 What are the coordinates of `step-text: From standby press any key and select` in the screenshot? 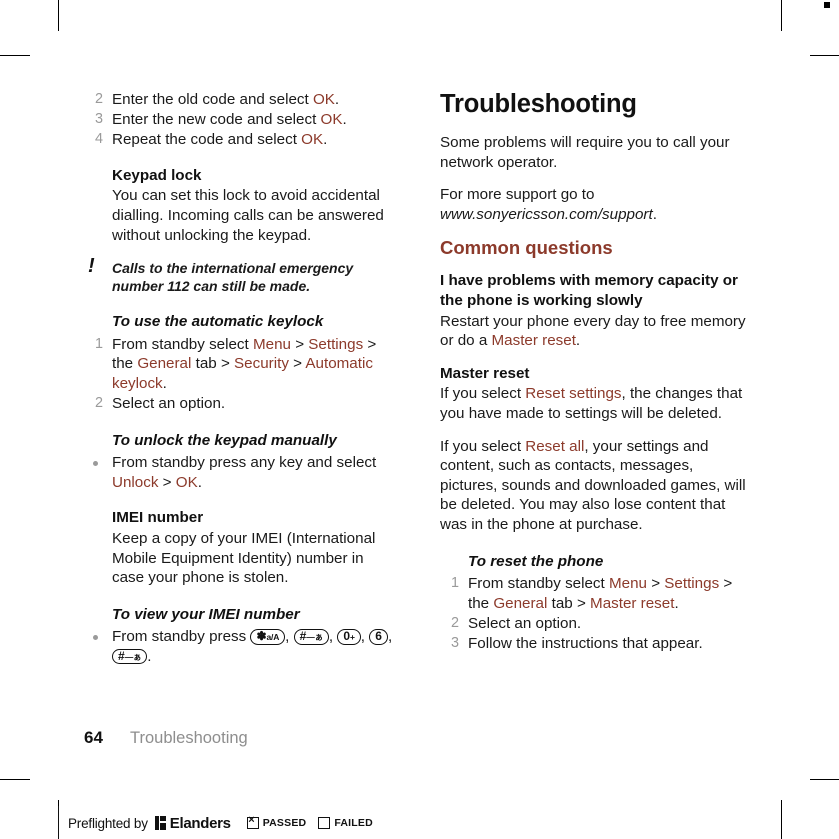 It's located at (244, 463).